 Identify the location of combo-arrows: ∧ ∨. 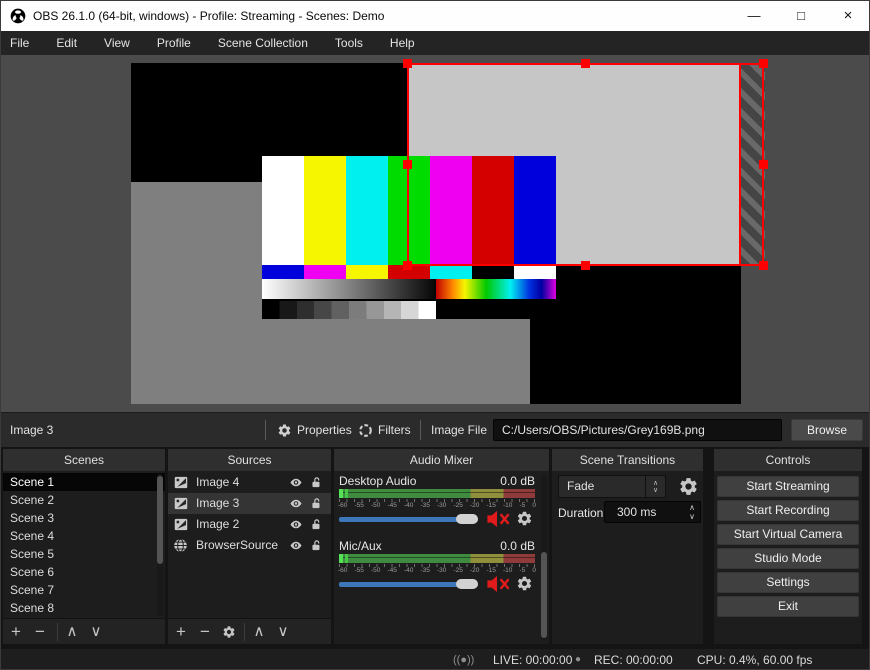
(655, 486).